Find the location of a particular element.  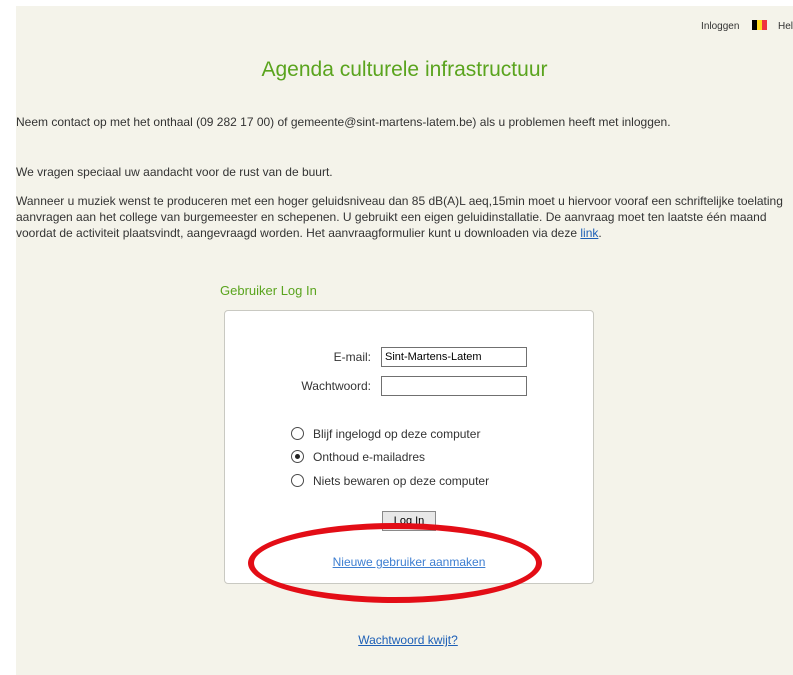

remember-email-label: Onthoud e-mailadres is located at coordinates (369, 457).